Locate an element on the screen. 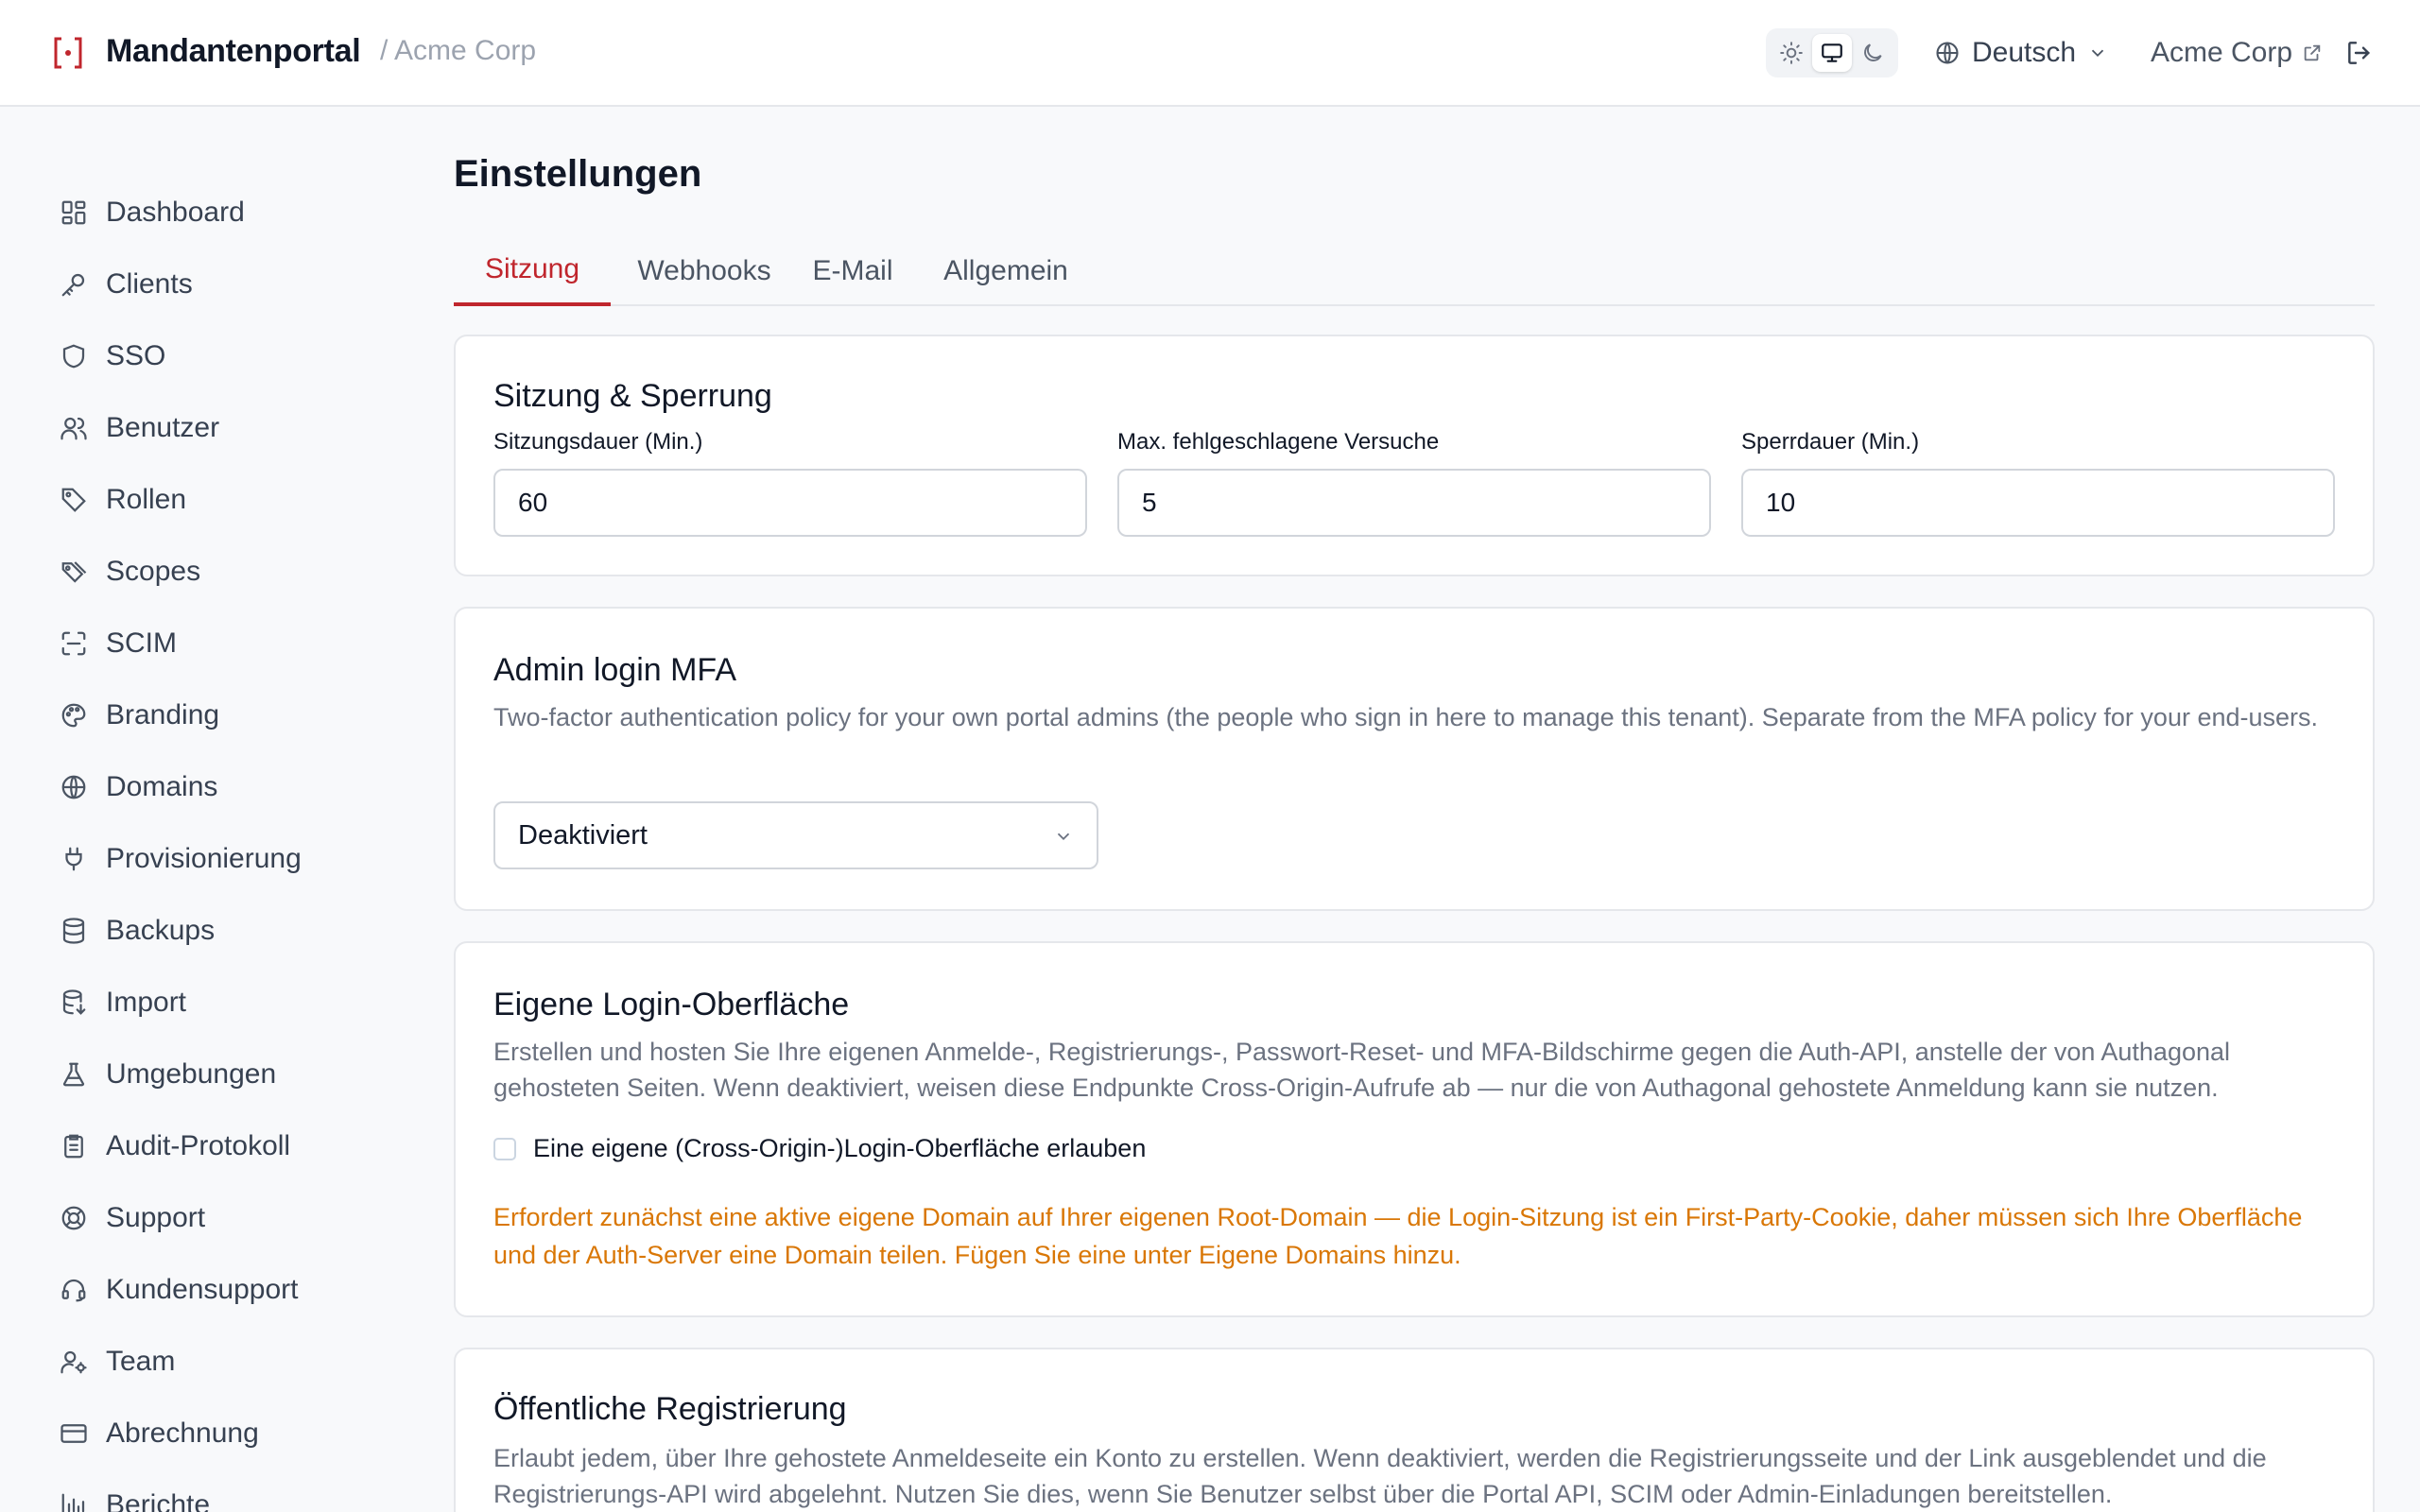 This screenshot has width=2420, height=1512. sidebar-item-dashboard: Dashboard is located at coordinates (227, 212).